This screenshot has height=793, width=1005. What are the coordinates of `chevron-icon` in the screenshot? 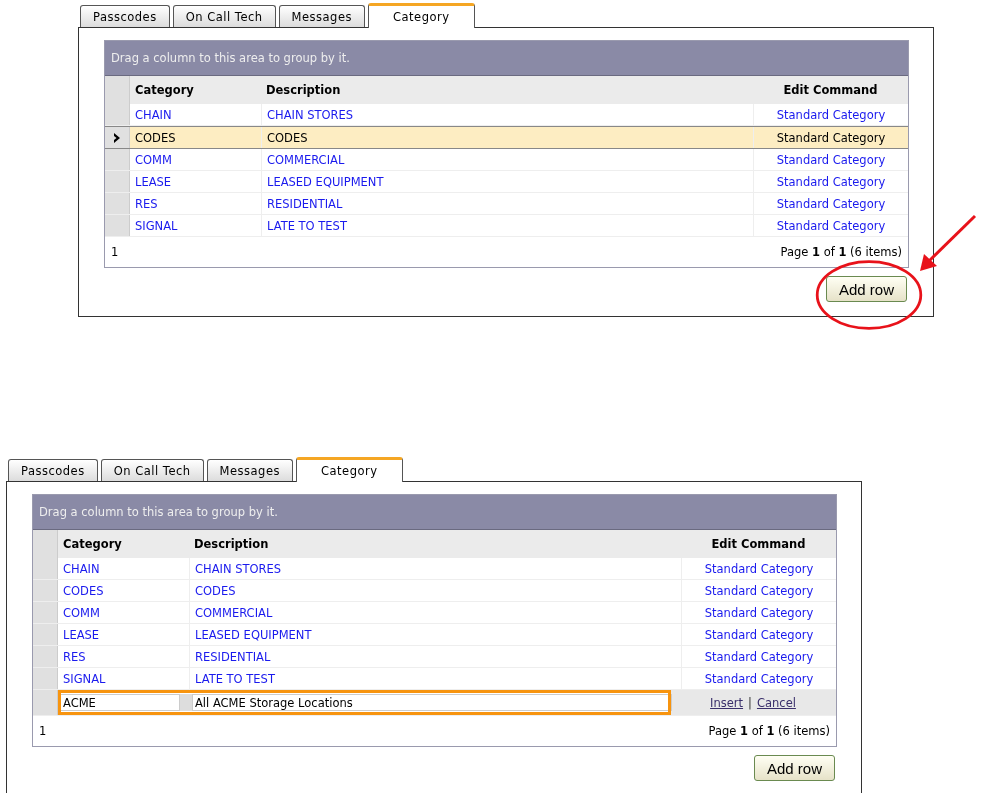 It's located at (117, 137).